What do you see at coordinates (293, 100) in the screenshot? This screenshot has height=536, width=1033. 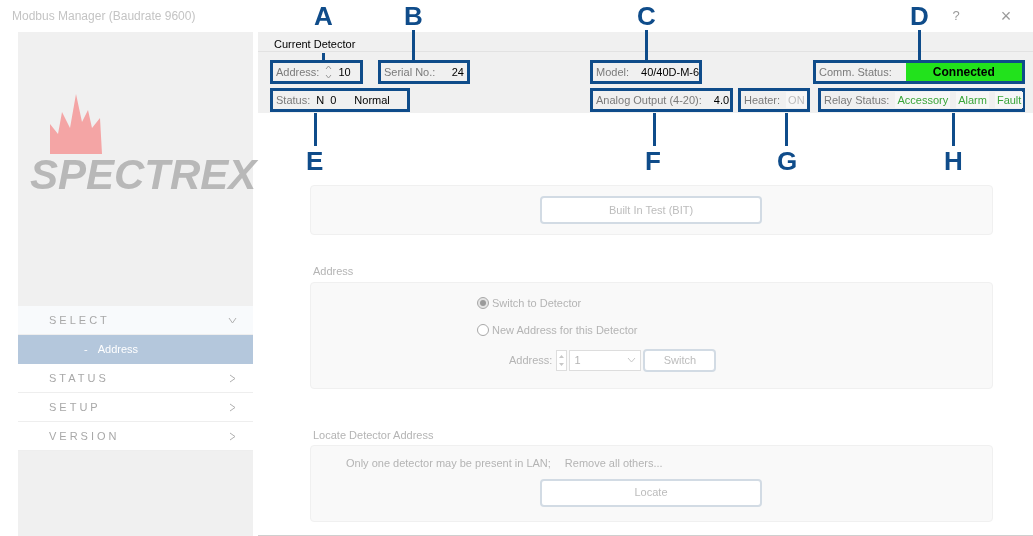 I see `field-label: Status:` at bounding box center [293, 100].